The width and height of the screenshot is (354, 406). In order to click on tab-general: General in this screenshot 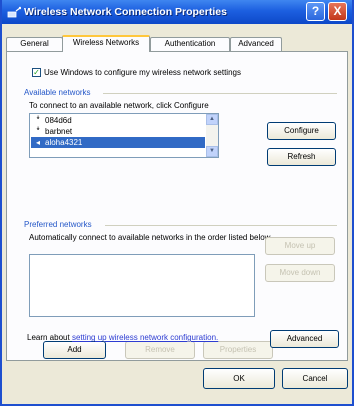, I will do `click(34, 44)`.